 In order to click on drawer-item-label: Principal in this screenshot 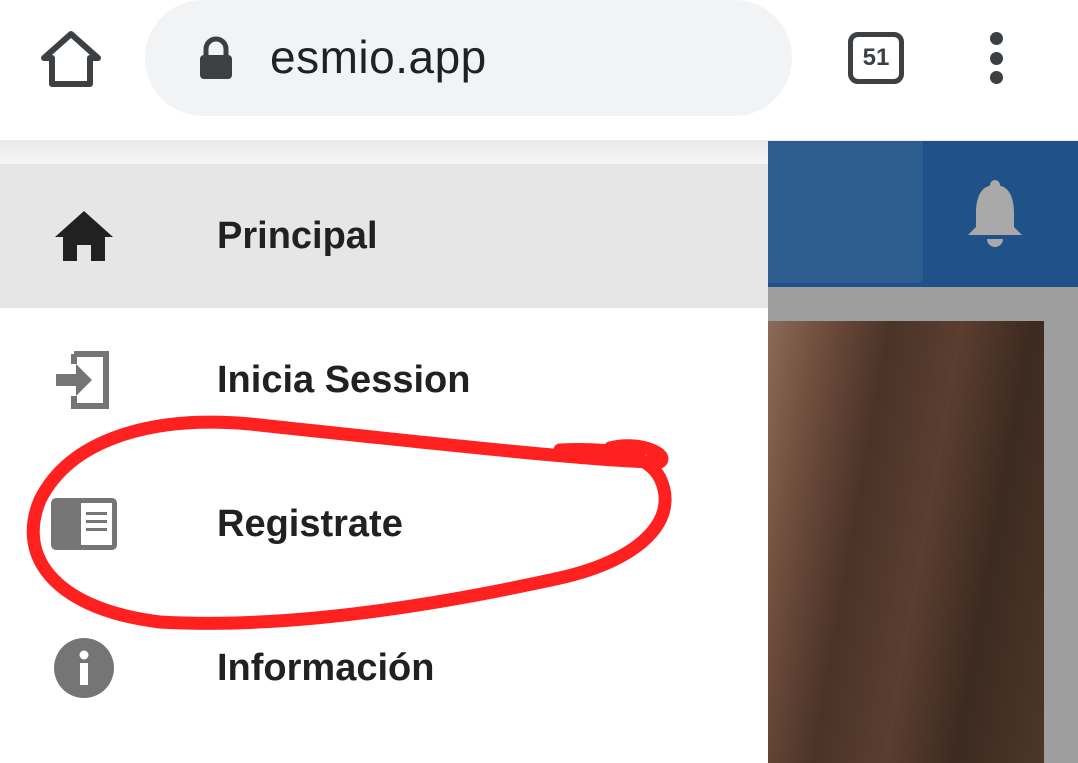, I will do `click(297, 235)`.